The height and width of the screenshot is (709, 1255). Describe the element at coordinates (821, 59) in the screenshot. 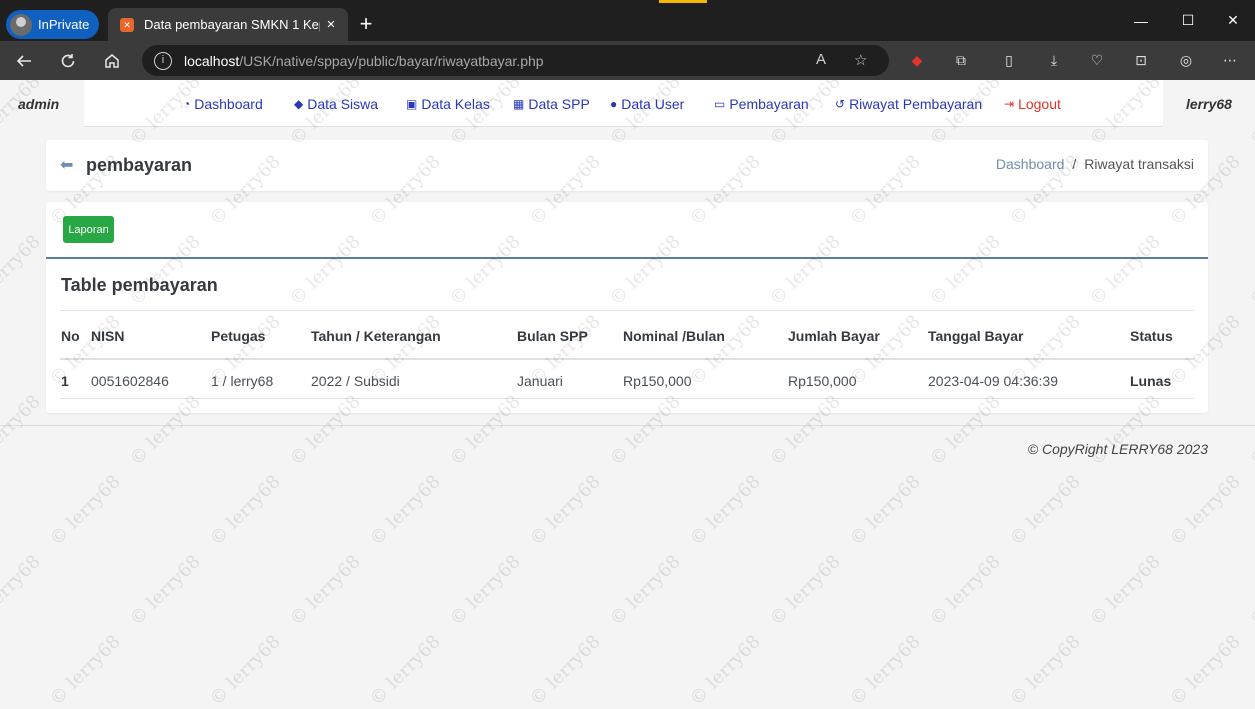

I see `read-aloud-icon: A` at that location.